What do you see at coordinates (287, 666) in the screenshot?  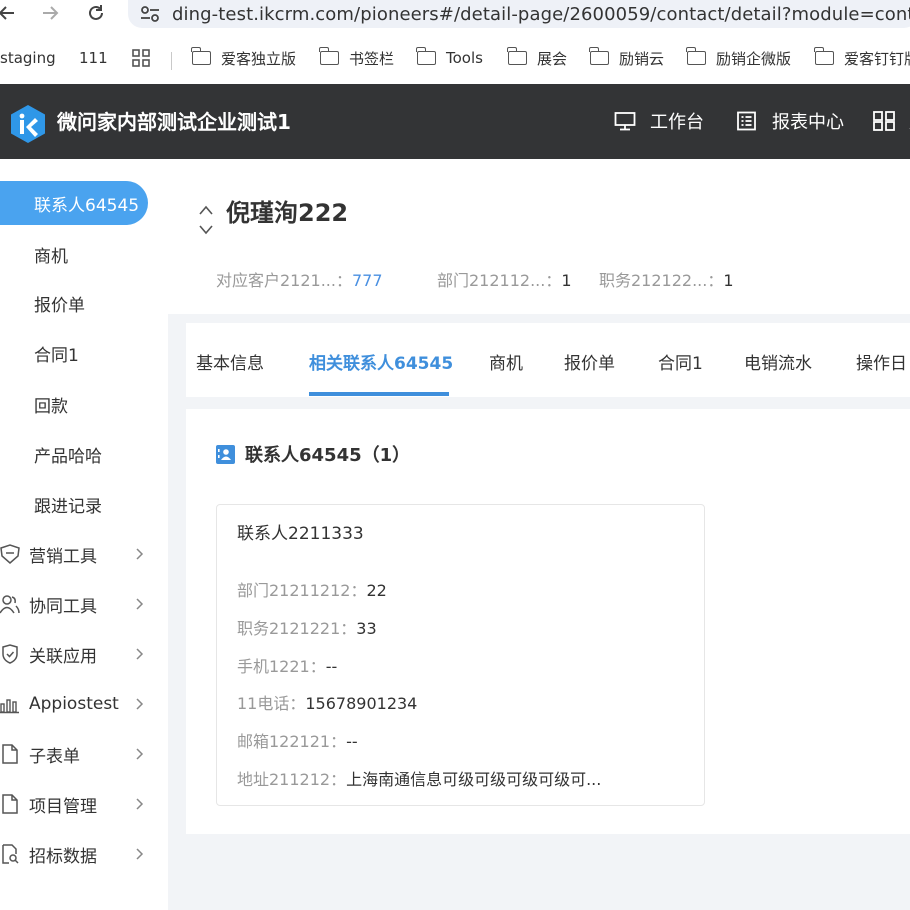 I see `field-mobile: 手机1221：--` at bounding box center [287, 666].